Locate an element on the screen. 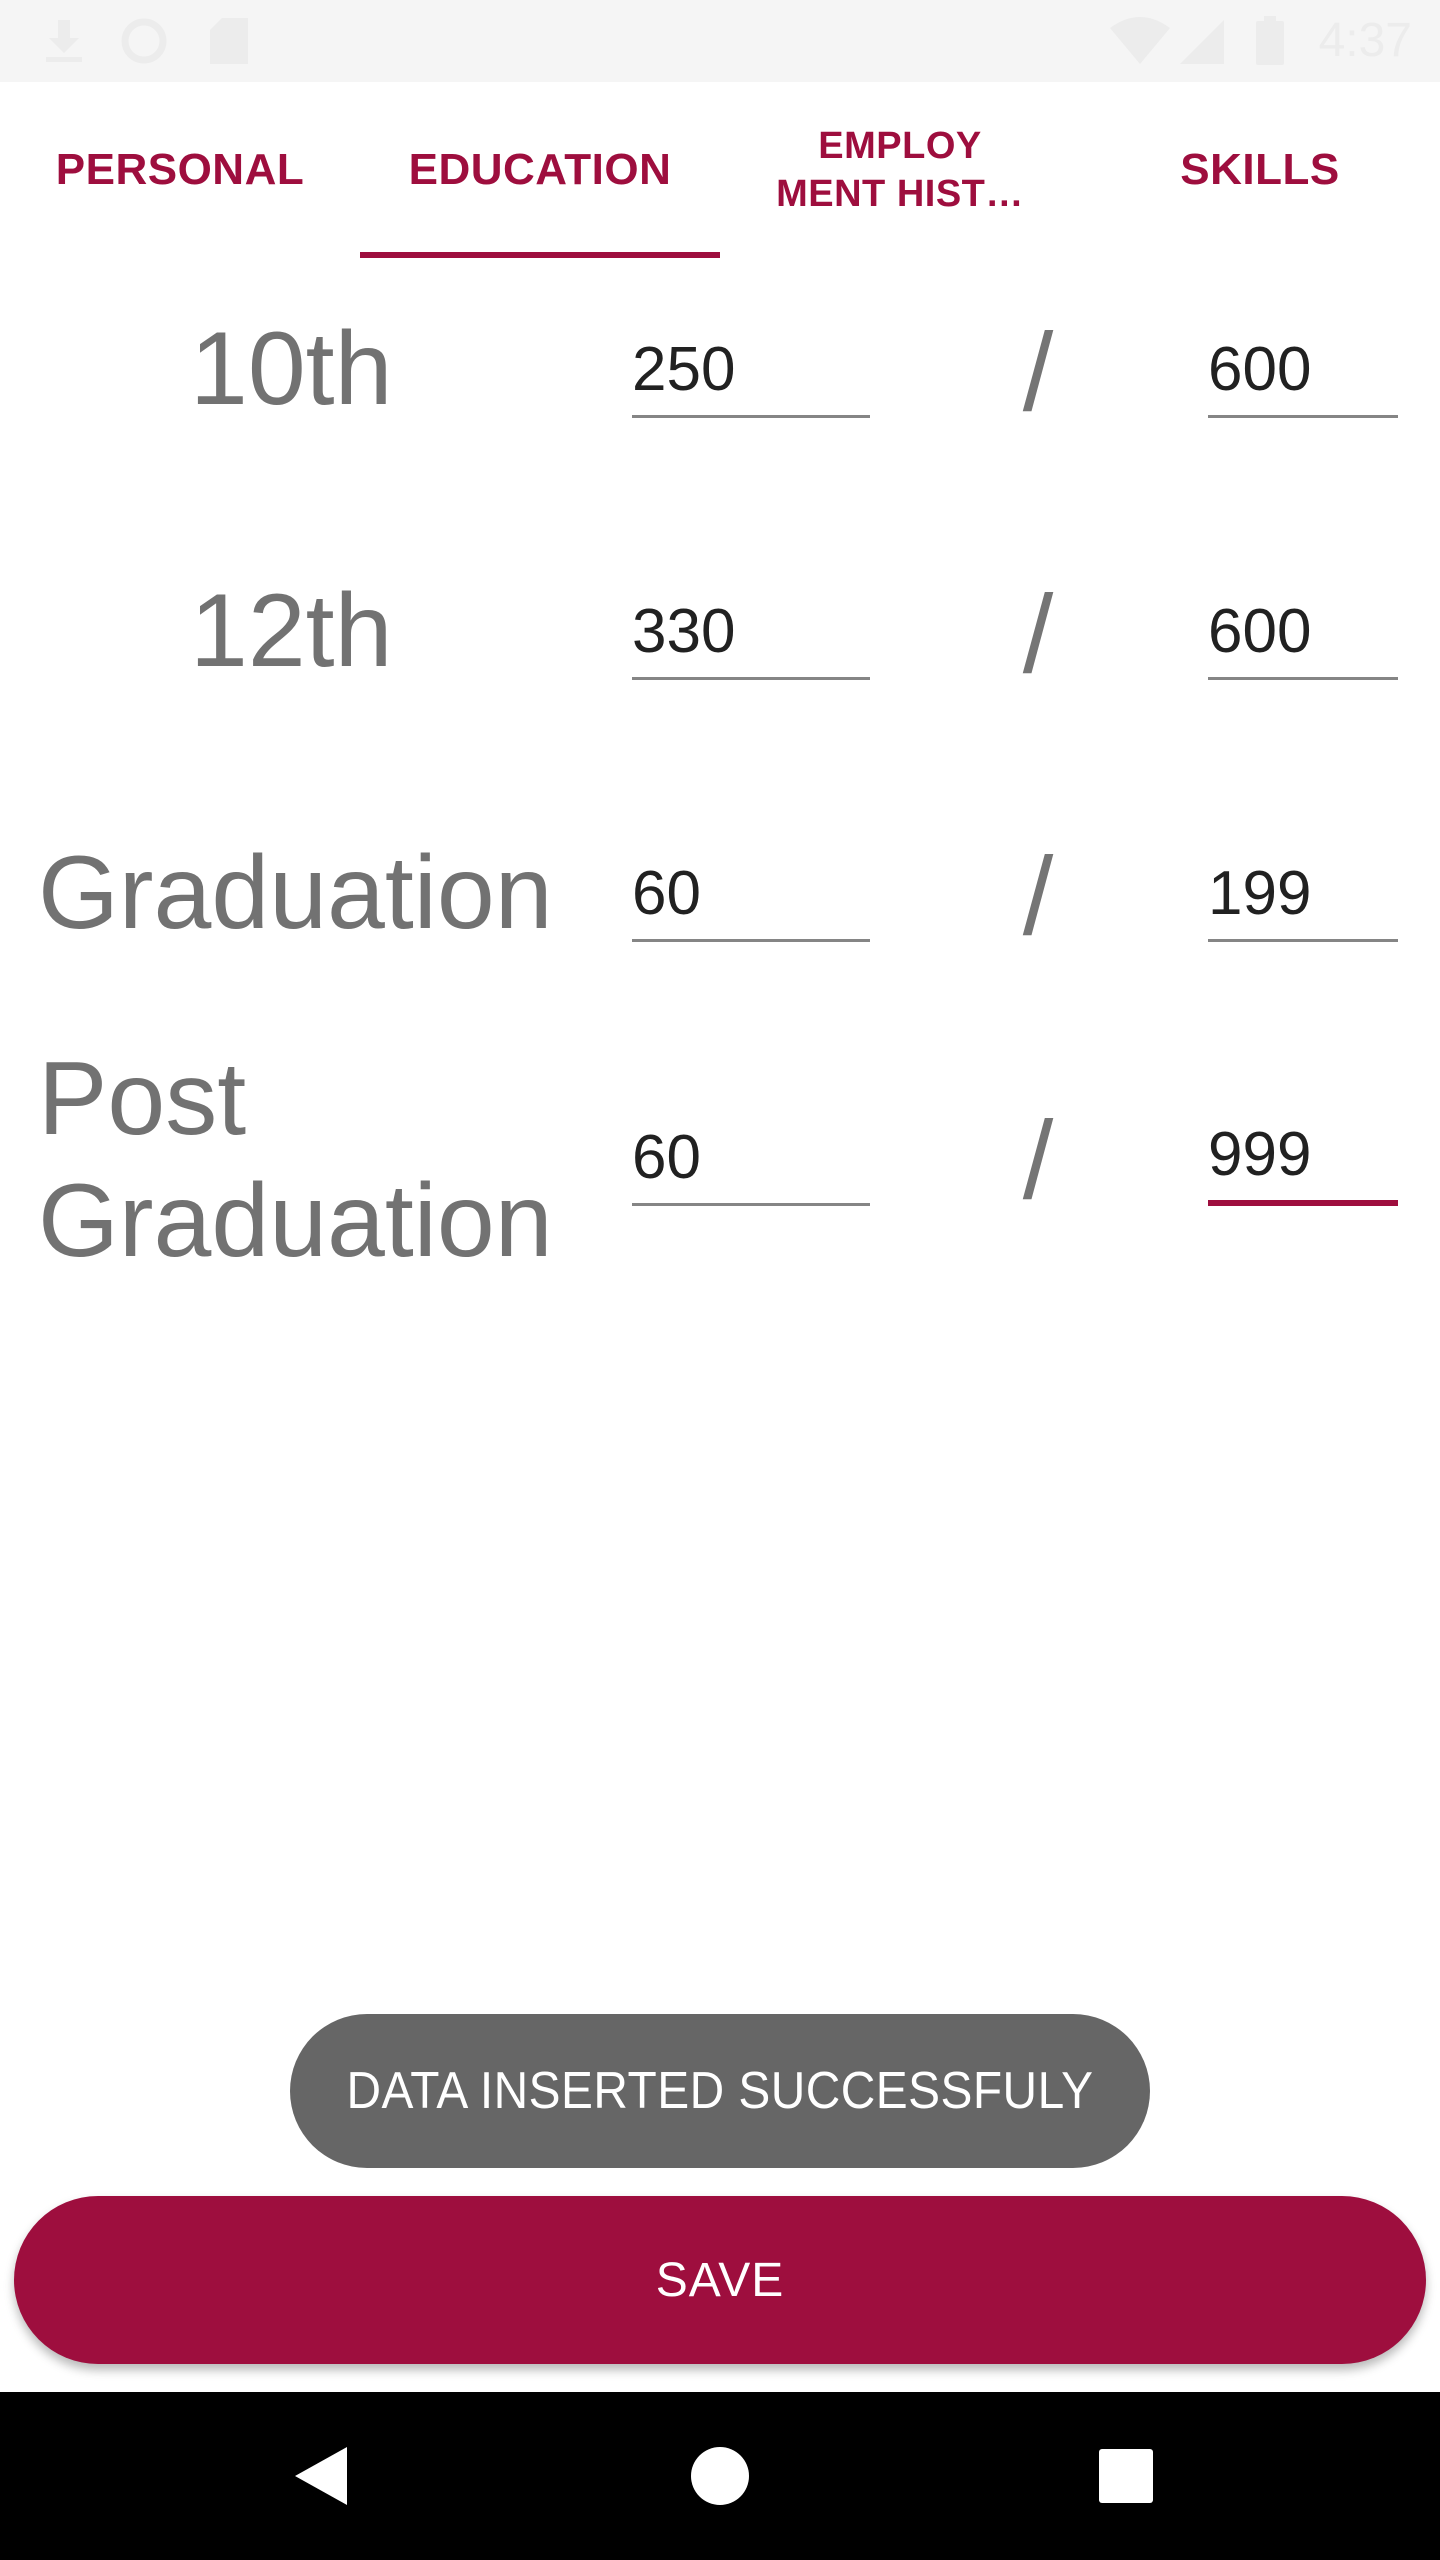  total-marks-value-post-graduation: 999 is located at coordinates (1260, 1154).